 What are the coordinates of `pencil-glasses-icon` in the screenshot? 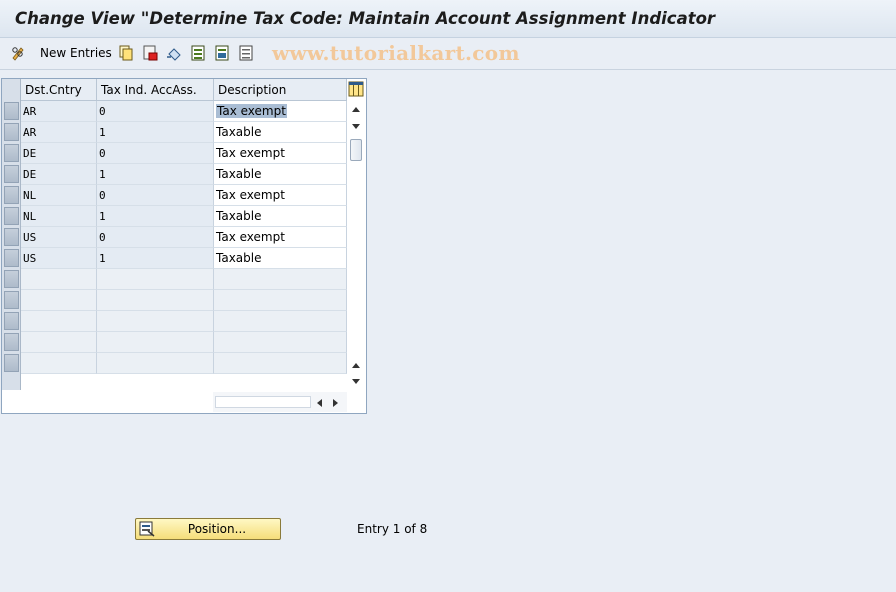 It's located at (19, 53).